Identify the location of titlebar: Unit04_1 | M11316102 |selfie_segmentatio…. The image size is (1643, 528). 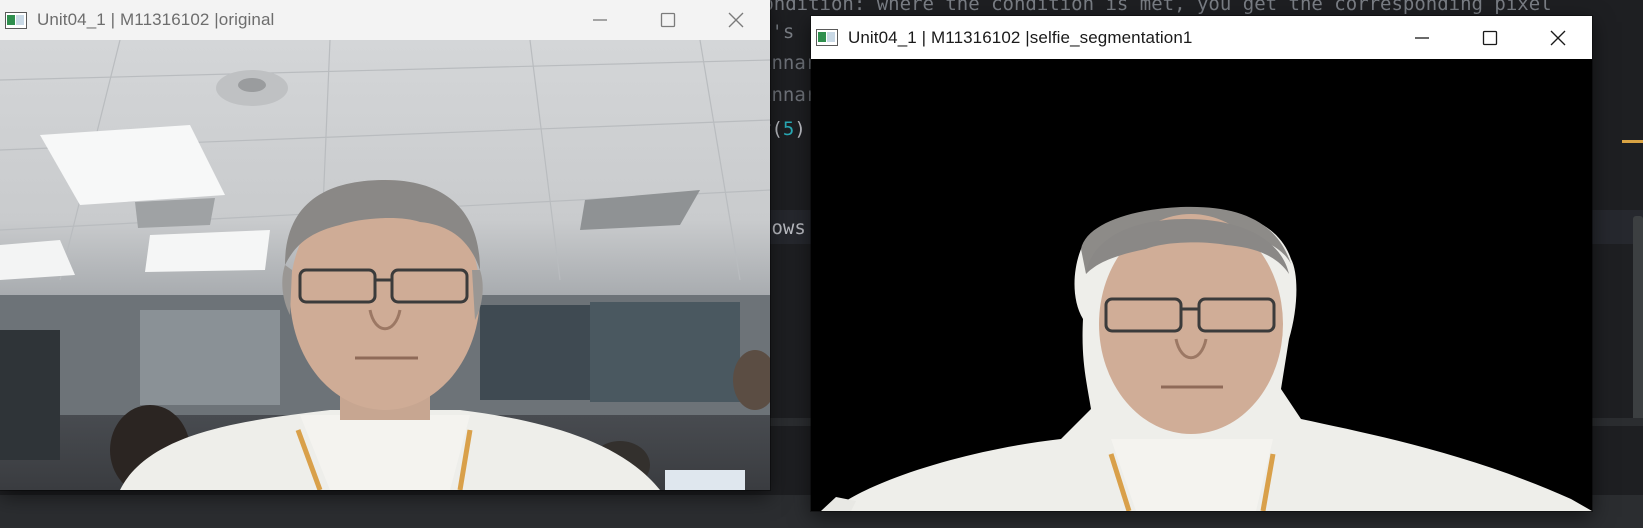
(1201, 37).